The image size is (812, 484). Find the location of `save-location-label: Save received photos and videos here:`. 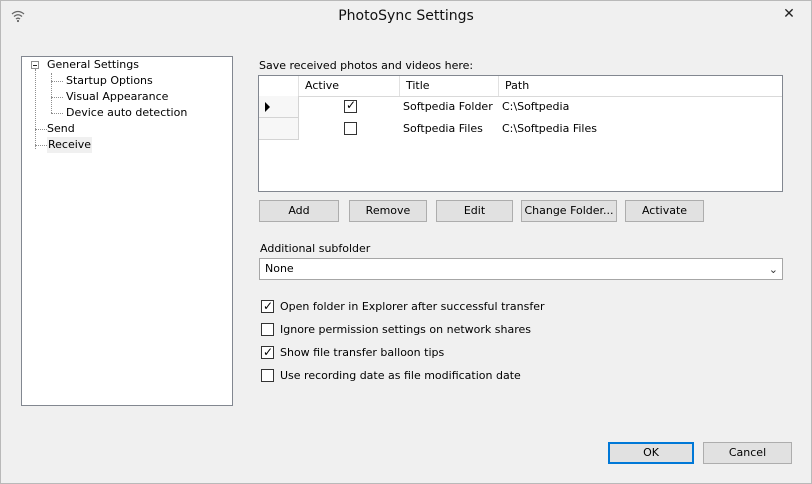

save-location-label: Save received photos and videos here: is located at coordinates (366, 65).